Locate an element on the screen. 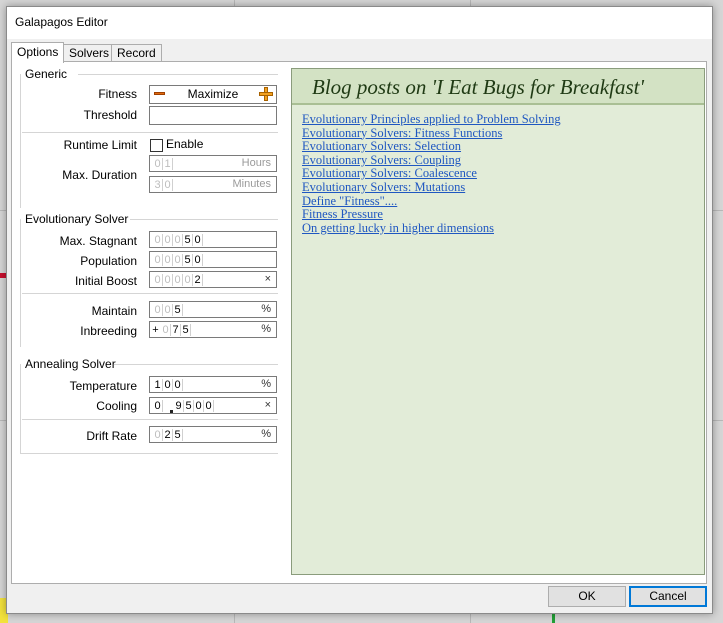  max-stagnant-label: Max. Stagnant is located at coordinates (98, 241).